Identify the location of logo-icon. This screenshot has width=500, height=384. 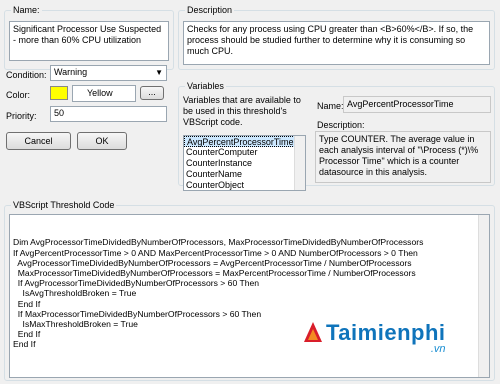
(313, 332).